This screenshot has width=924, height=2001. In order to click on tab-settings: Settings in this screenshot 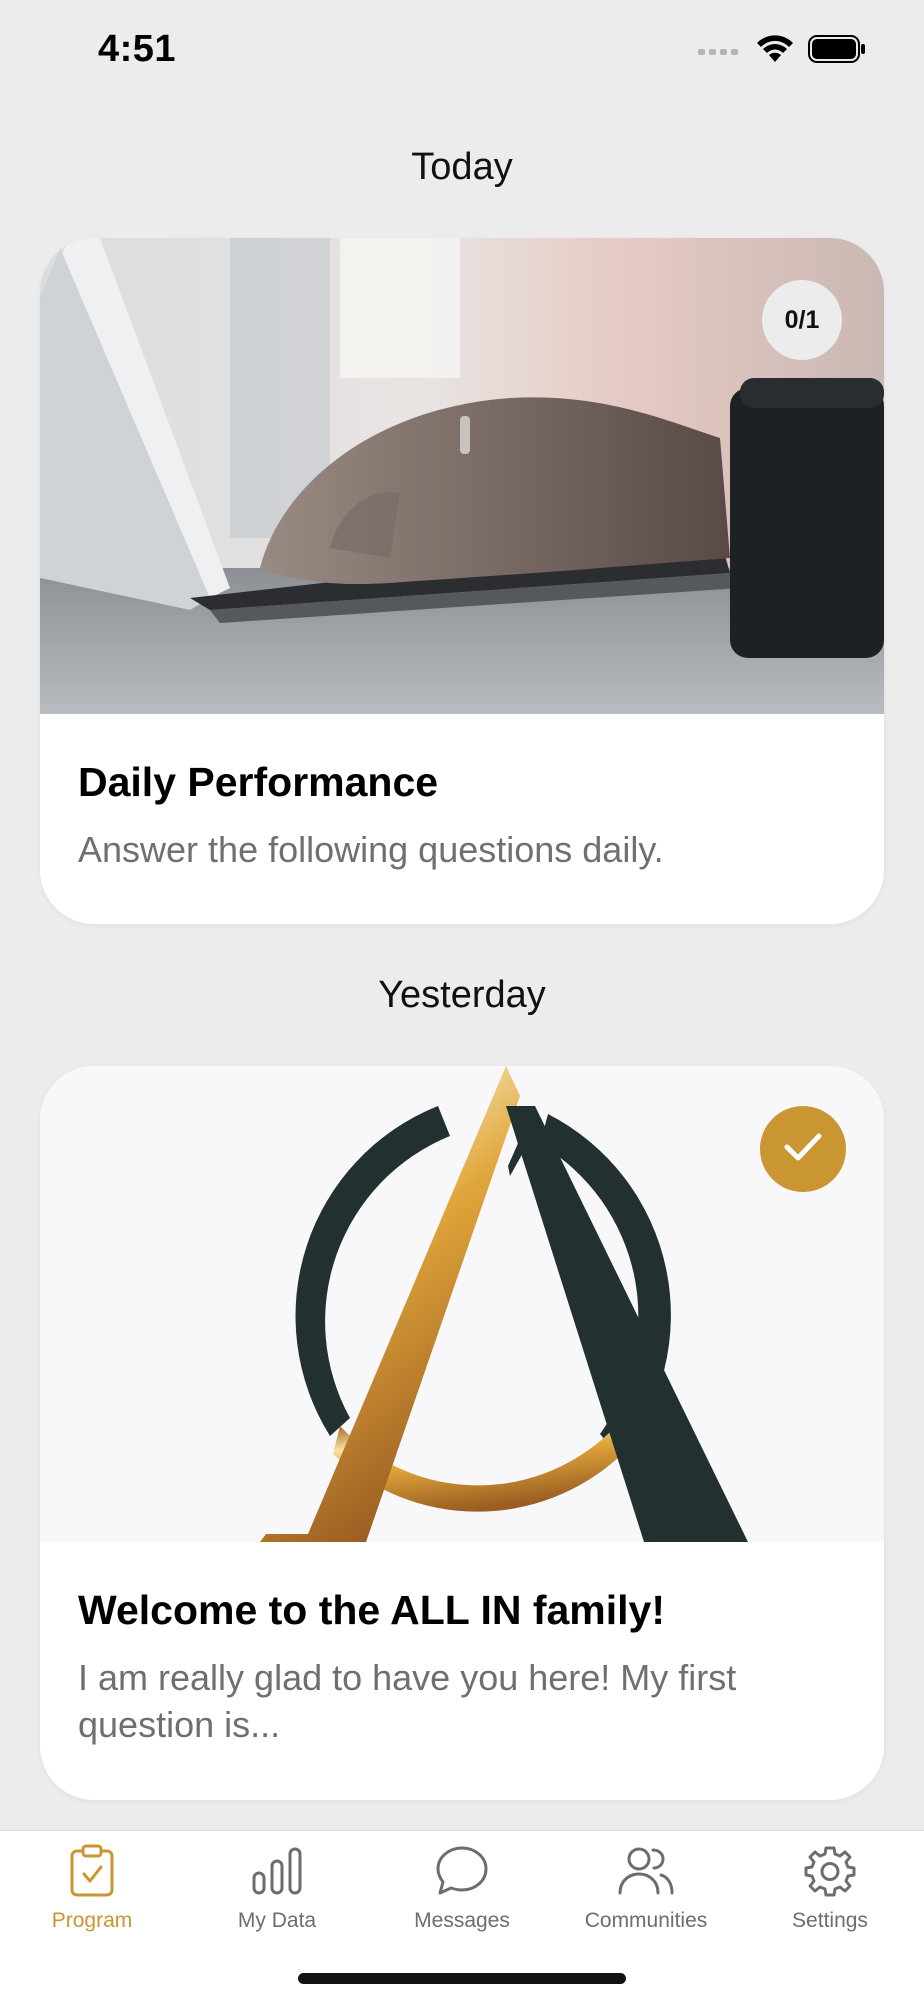, I will do `click(830, 1887)`.